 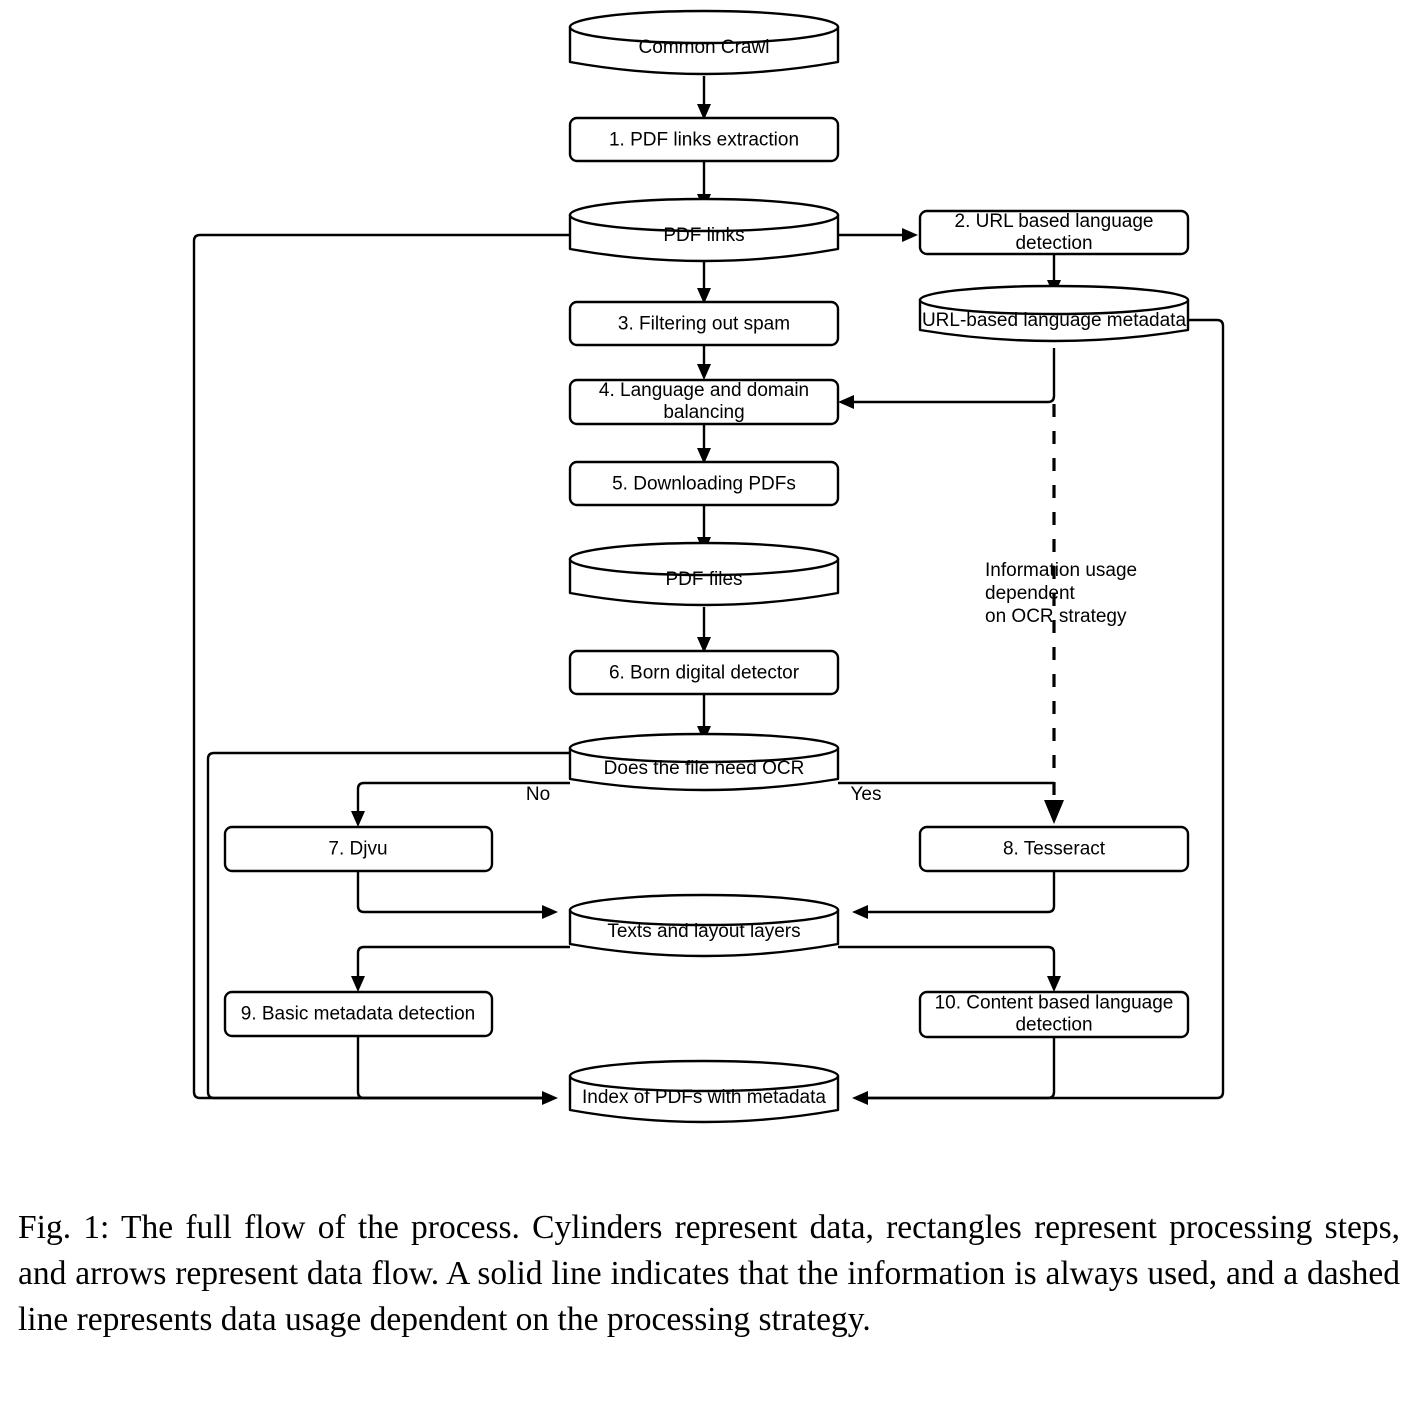 I want to click on node-step10-content-language-detection: 10. Content based language detection, so click(x=1054, y=1014).